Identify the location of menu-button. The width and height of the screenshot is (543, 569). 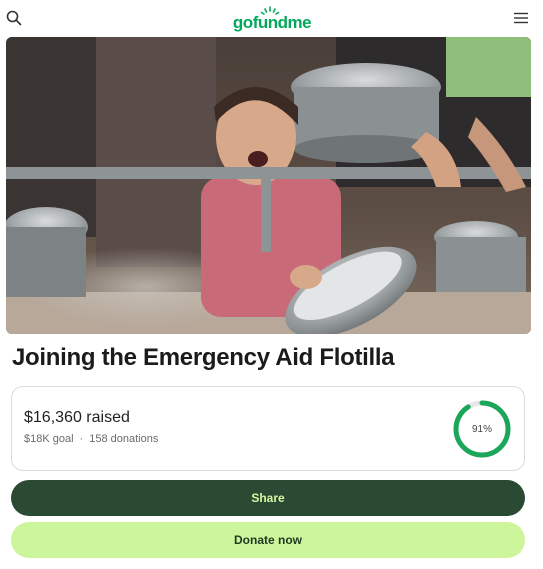
(521, 18).